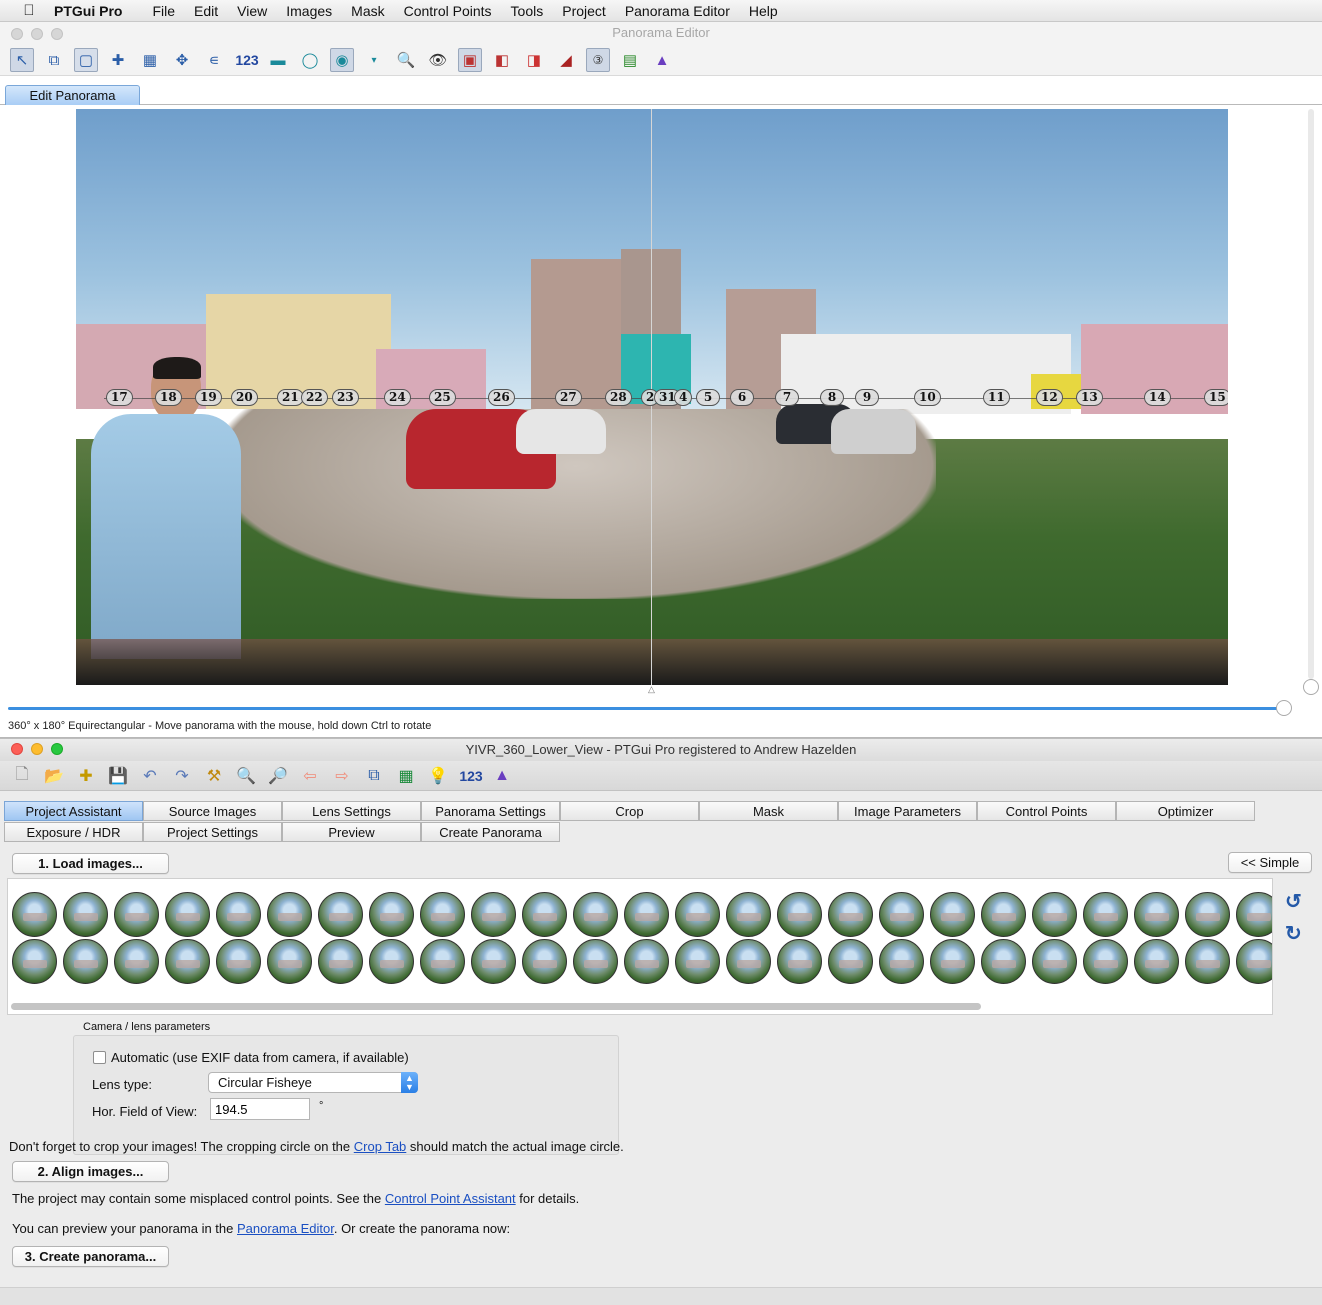  I want to click on minimize-window-button, so click(37, 34).